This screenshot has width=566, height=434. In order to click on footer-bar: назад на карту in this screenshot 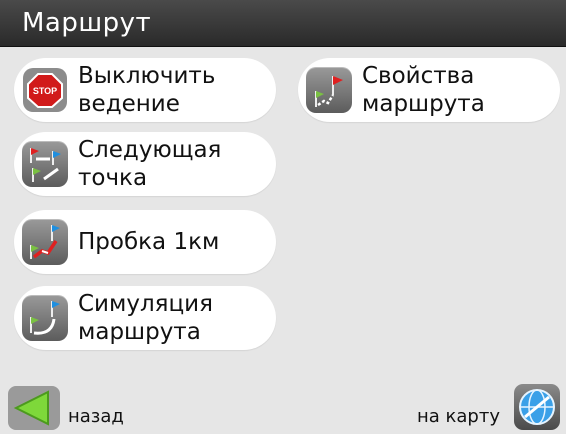, I will do `click(283, 406)`.